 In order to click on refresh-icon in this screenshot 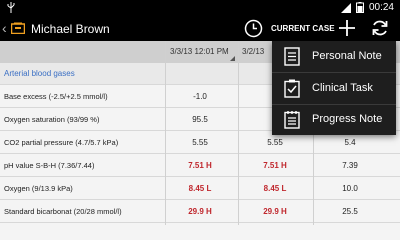, I will do `click(380, 28)`.